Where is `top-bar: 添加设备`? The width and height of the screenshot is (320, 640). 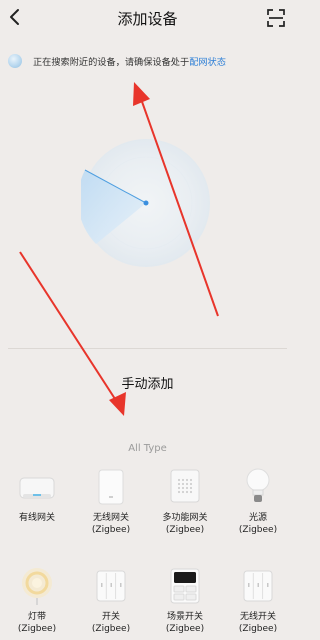
top-bar: 添加设备 is located at coordinates (147, 18).